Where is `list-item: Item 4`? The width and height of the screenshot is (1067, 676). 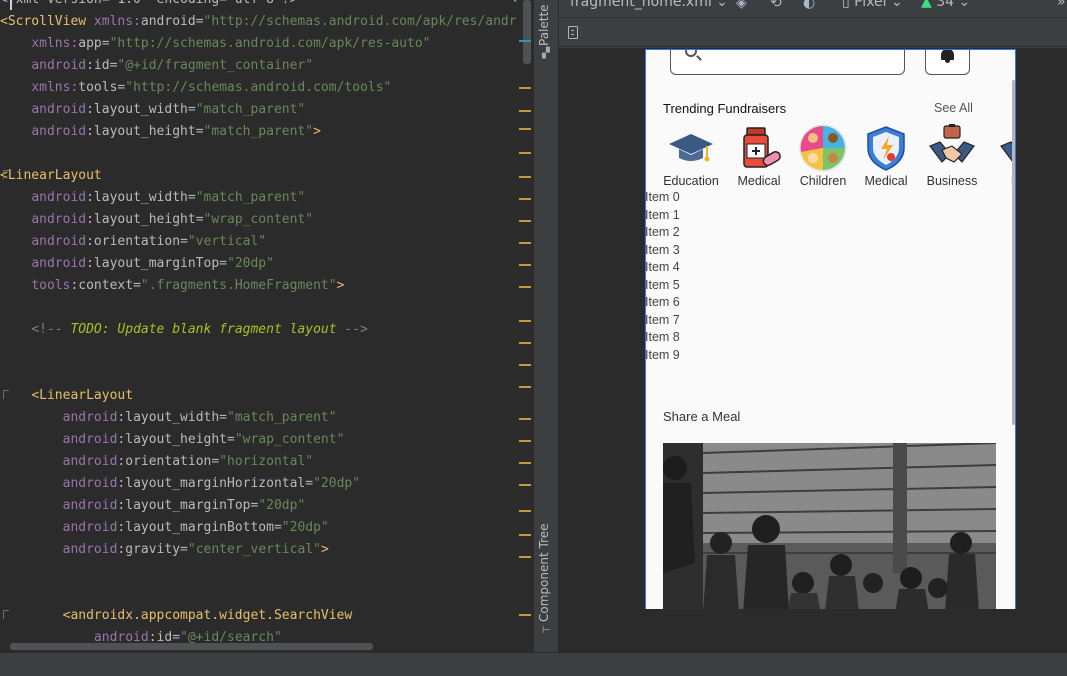
list-item: Item 4 is located at coordinates (663, 268).